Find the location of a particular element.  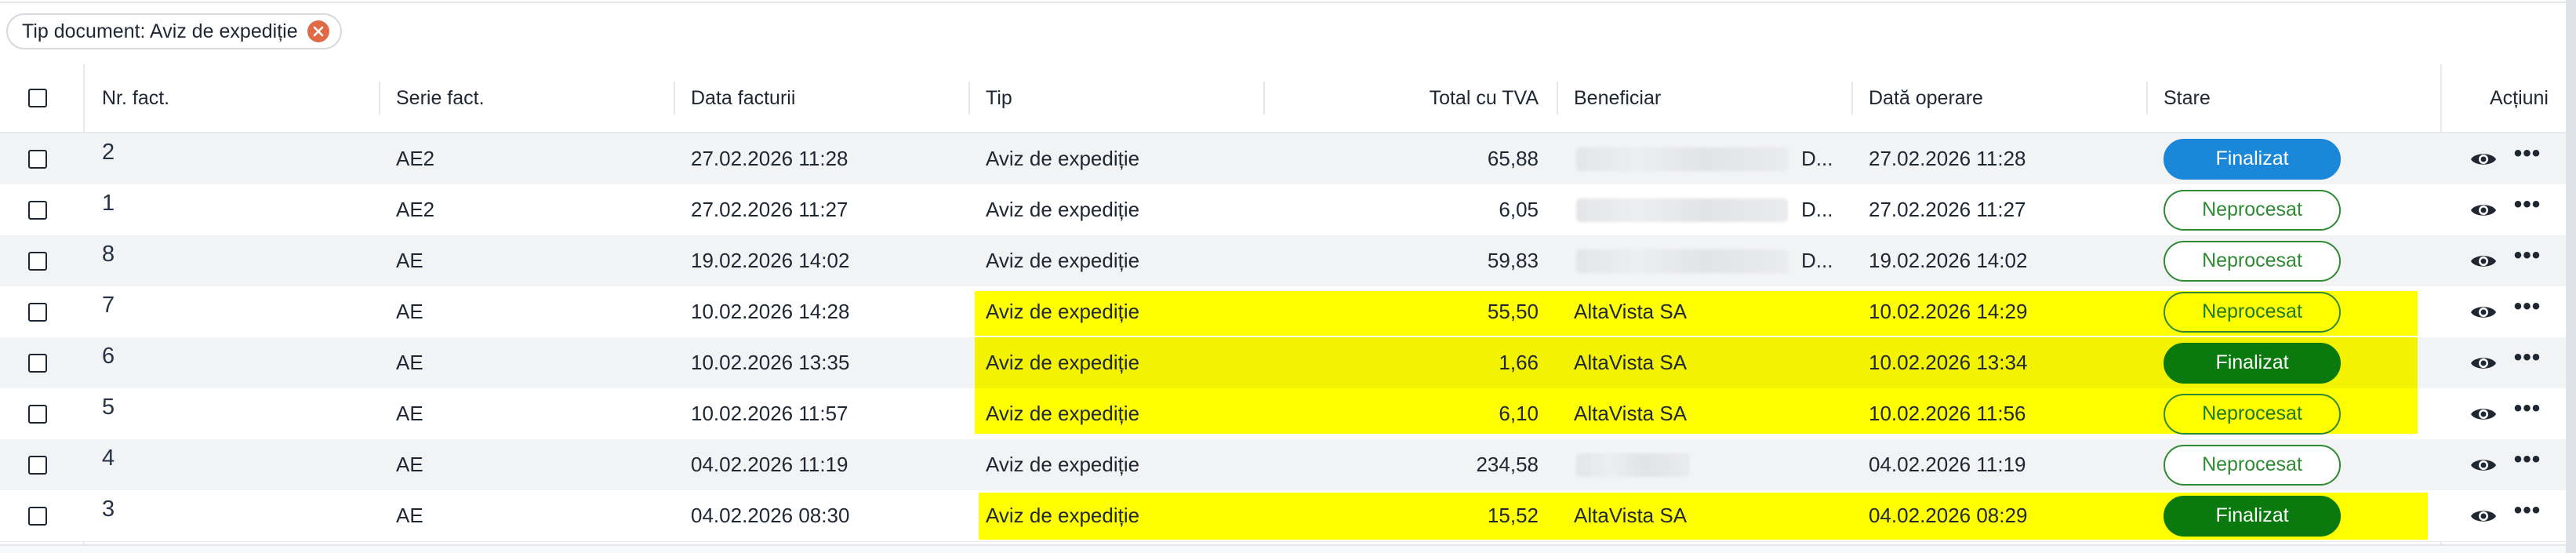

select-all-cell is located at coordinates (44, 98).